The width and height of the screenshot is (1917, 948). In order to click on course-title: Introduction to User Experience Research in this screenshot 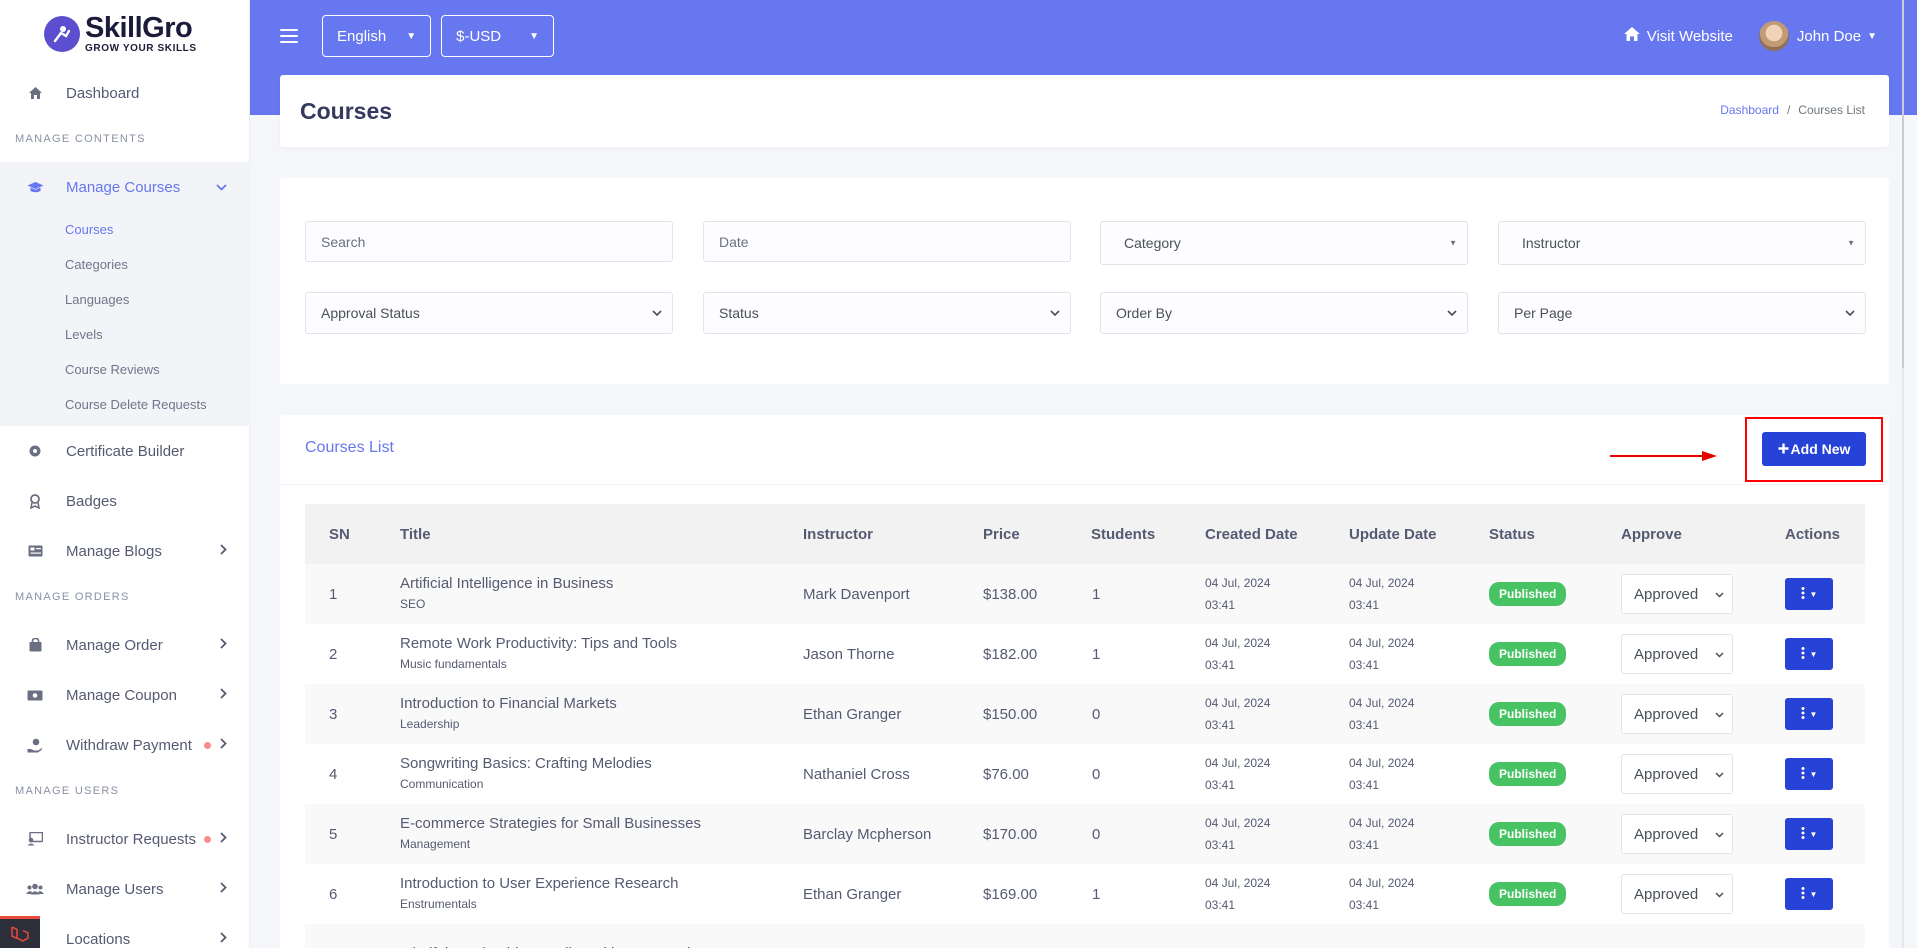, I will do `click(601, 884)`.